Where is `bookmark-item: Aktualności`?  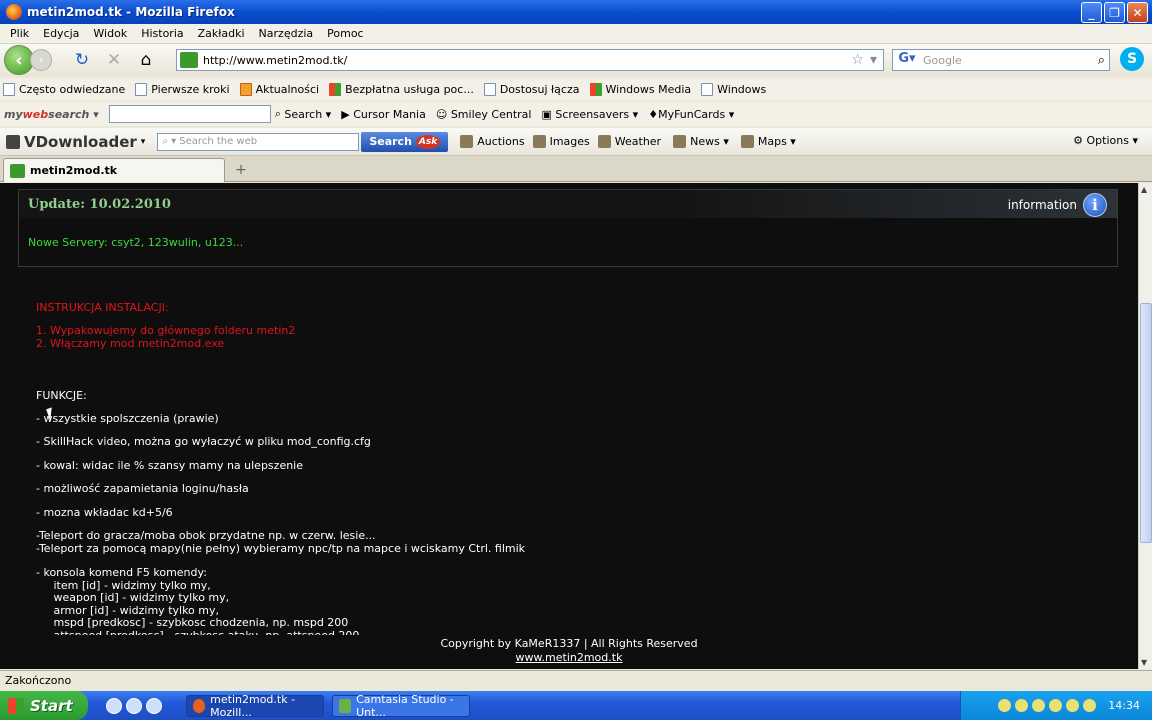
bookmark-item: Aktualności is located at coordinates (279, 89).